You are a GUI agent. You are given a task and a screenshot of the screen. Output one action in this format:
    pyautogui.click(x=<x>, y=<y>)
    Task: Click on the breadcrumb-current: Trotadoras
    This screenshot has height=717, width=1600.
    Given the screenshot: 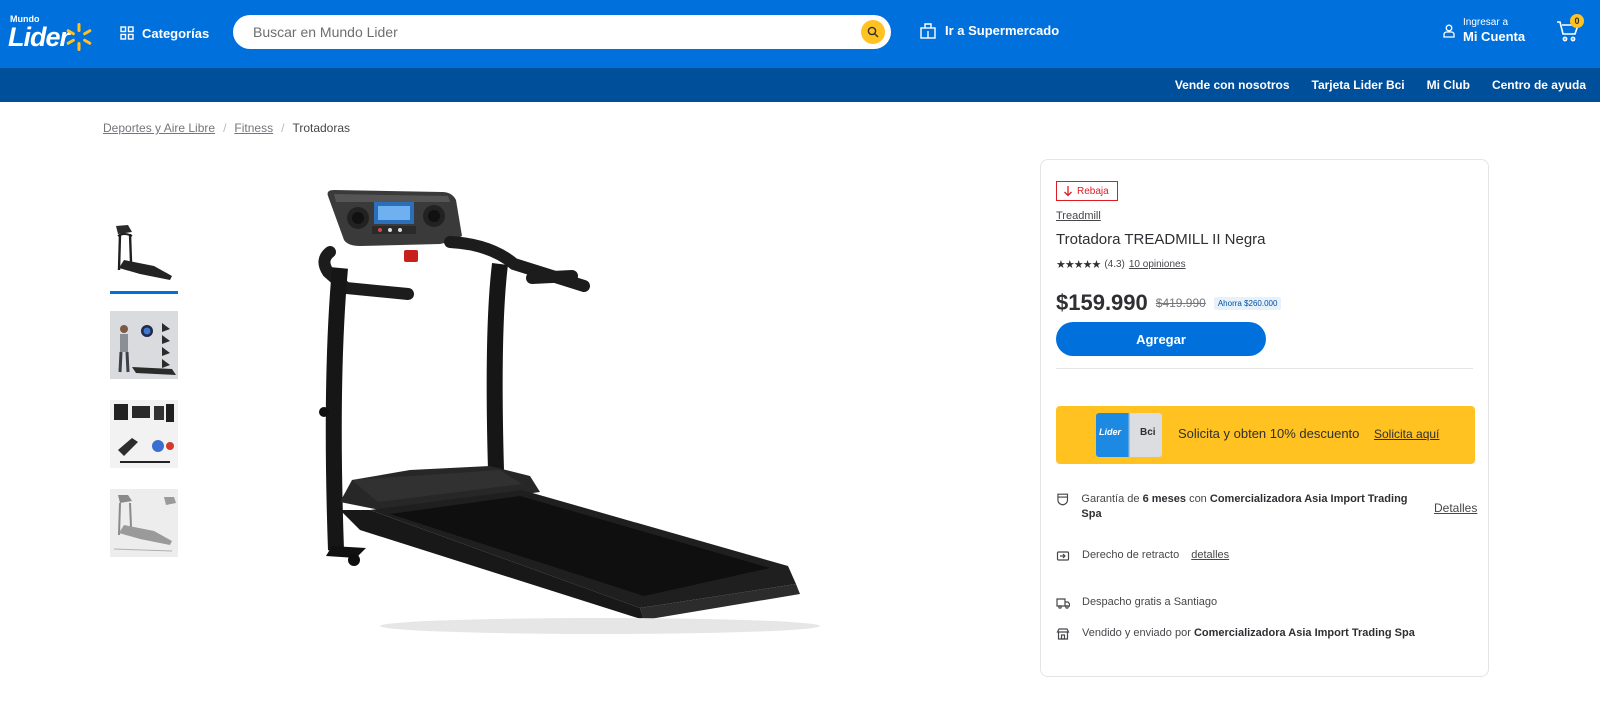 What is the action you would take?
    pyautogui.click(x=321, y=128)
    